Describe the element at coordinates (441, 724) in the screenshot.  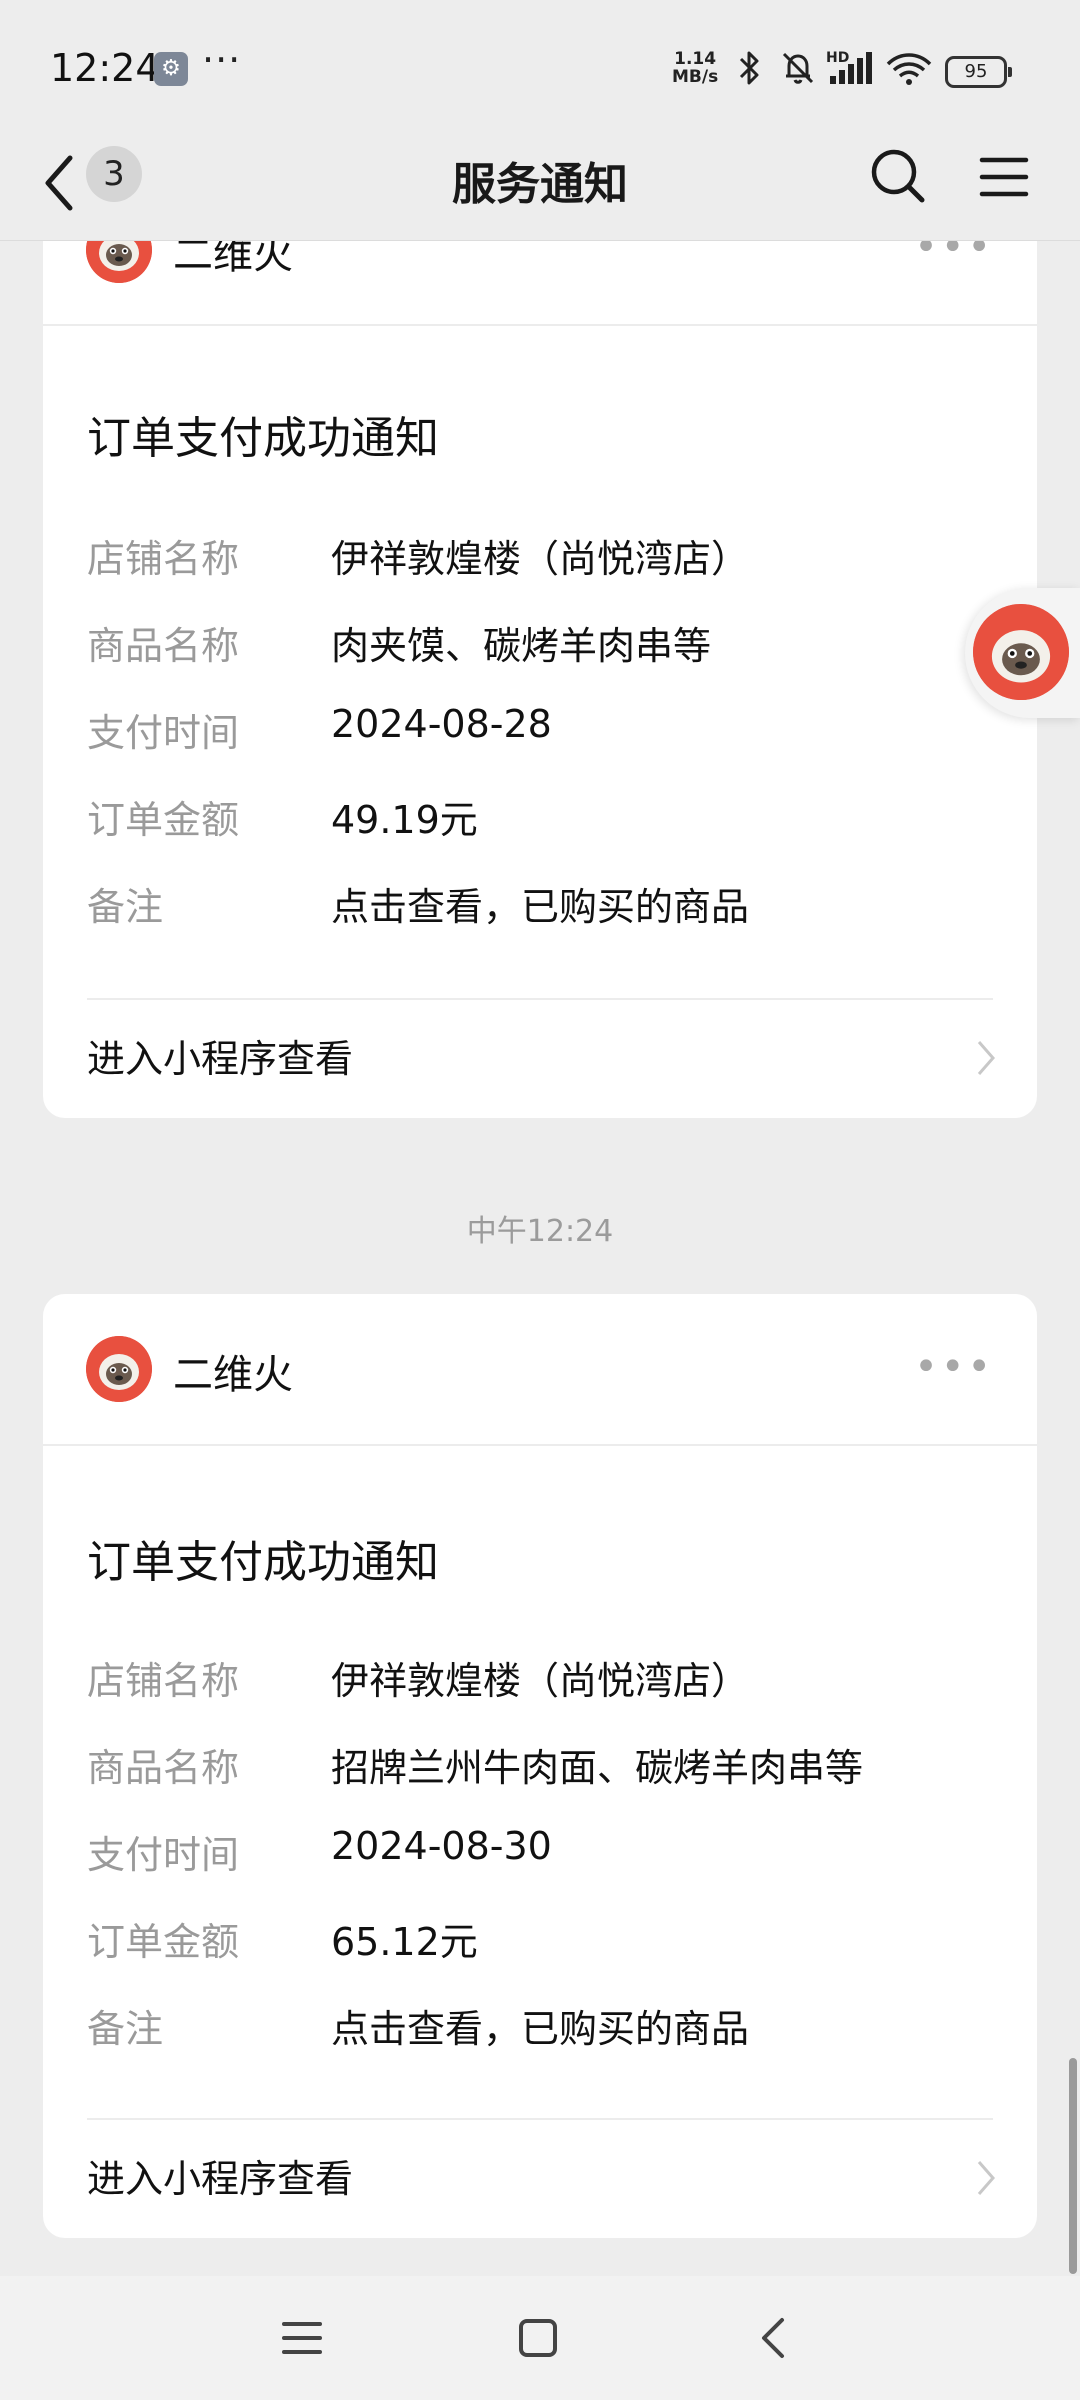
I see `field-value: 2024-08-28` at that location.